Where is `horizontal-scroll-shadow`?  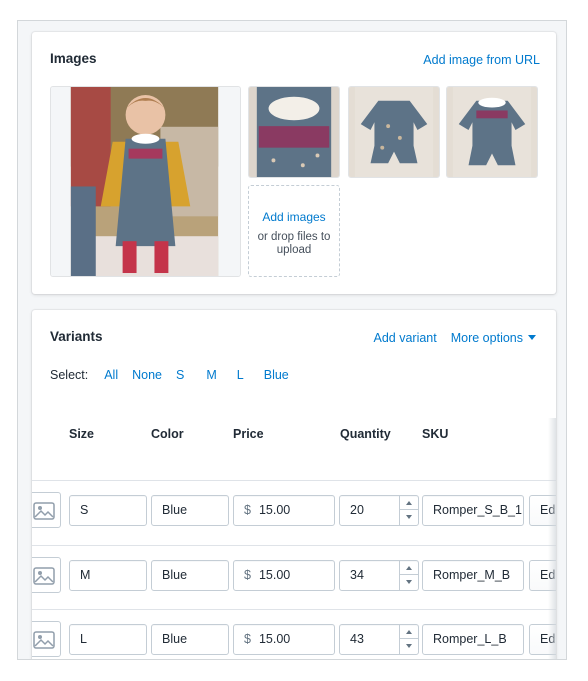
horizontal-scroll-shadow is located at coordinates (552, 538).